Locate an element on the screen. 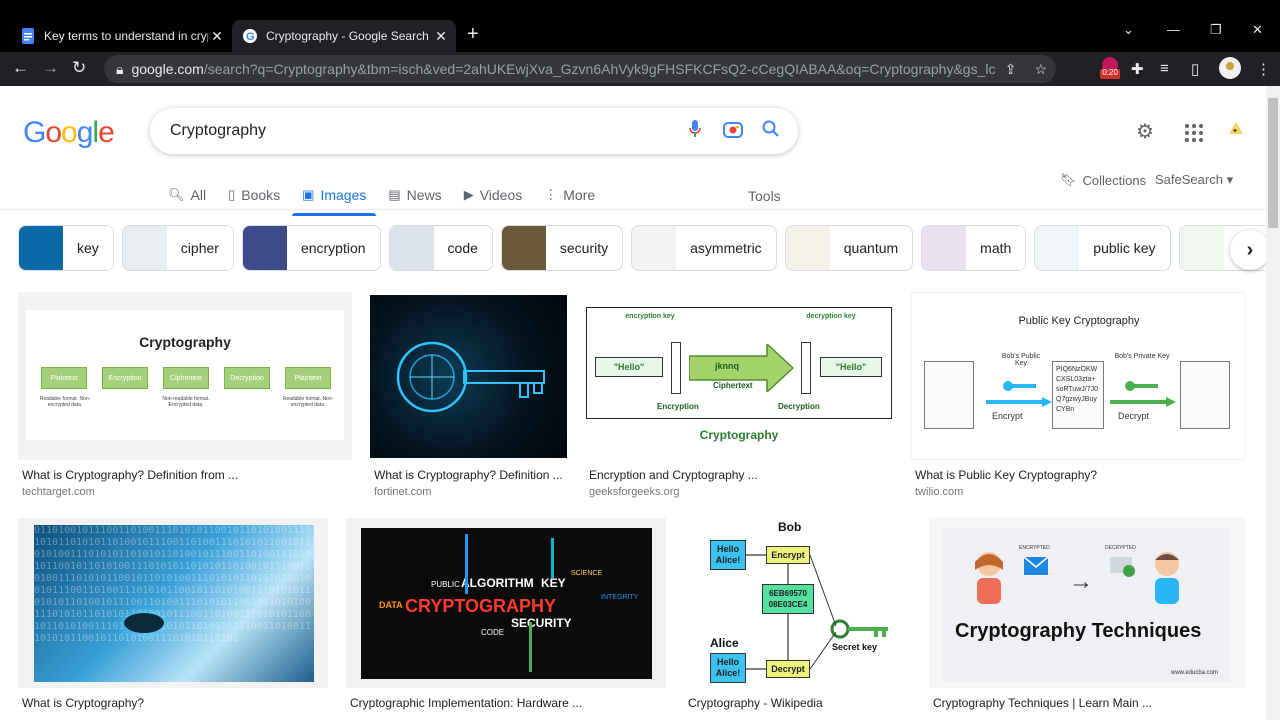 The width and height of the screenshot is (1280, 720). image-icon: ▣ is located at coordinates (308, 194).